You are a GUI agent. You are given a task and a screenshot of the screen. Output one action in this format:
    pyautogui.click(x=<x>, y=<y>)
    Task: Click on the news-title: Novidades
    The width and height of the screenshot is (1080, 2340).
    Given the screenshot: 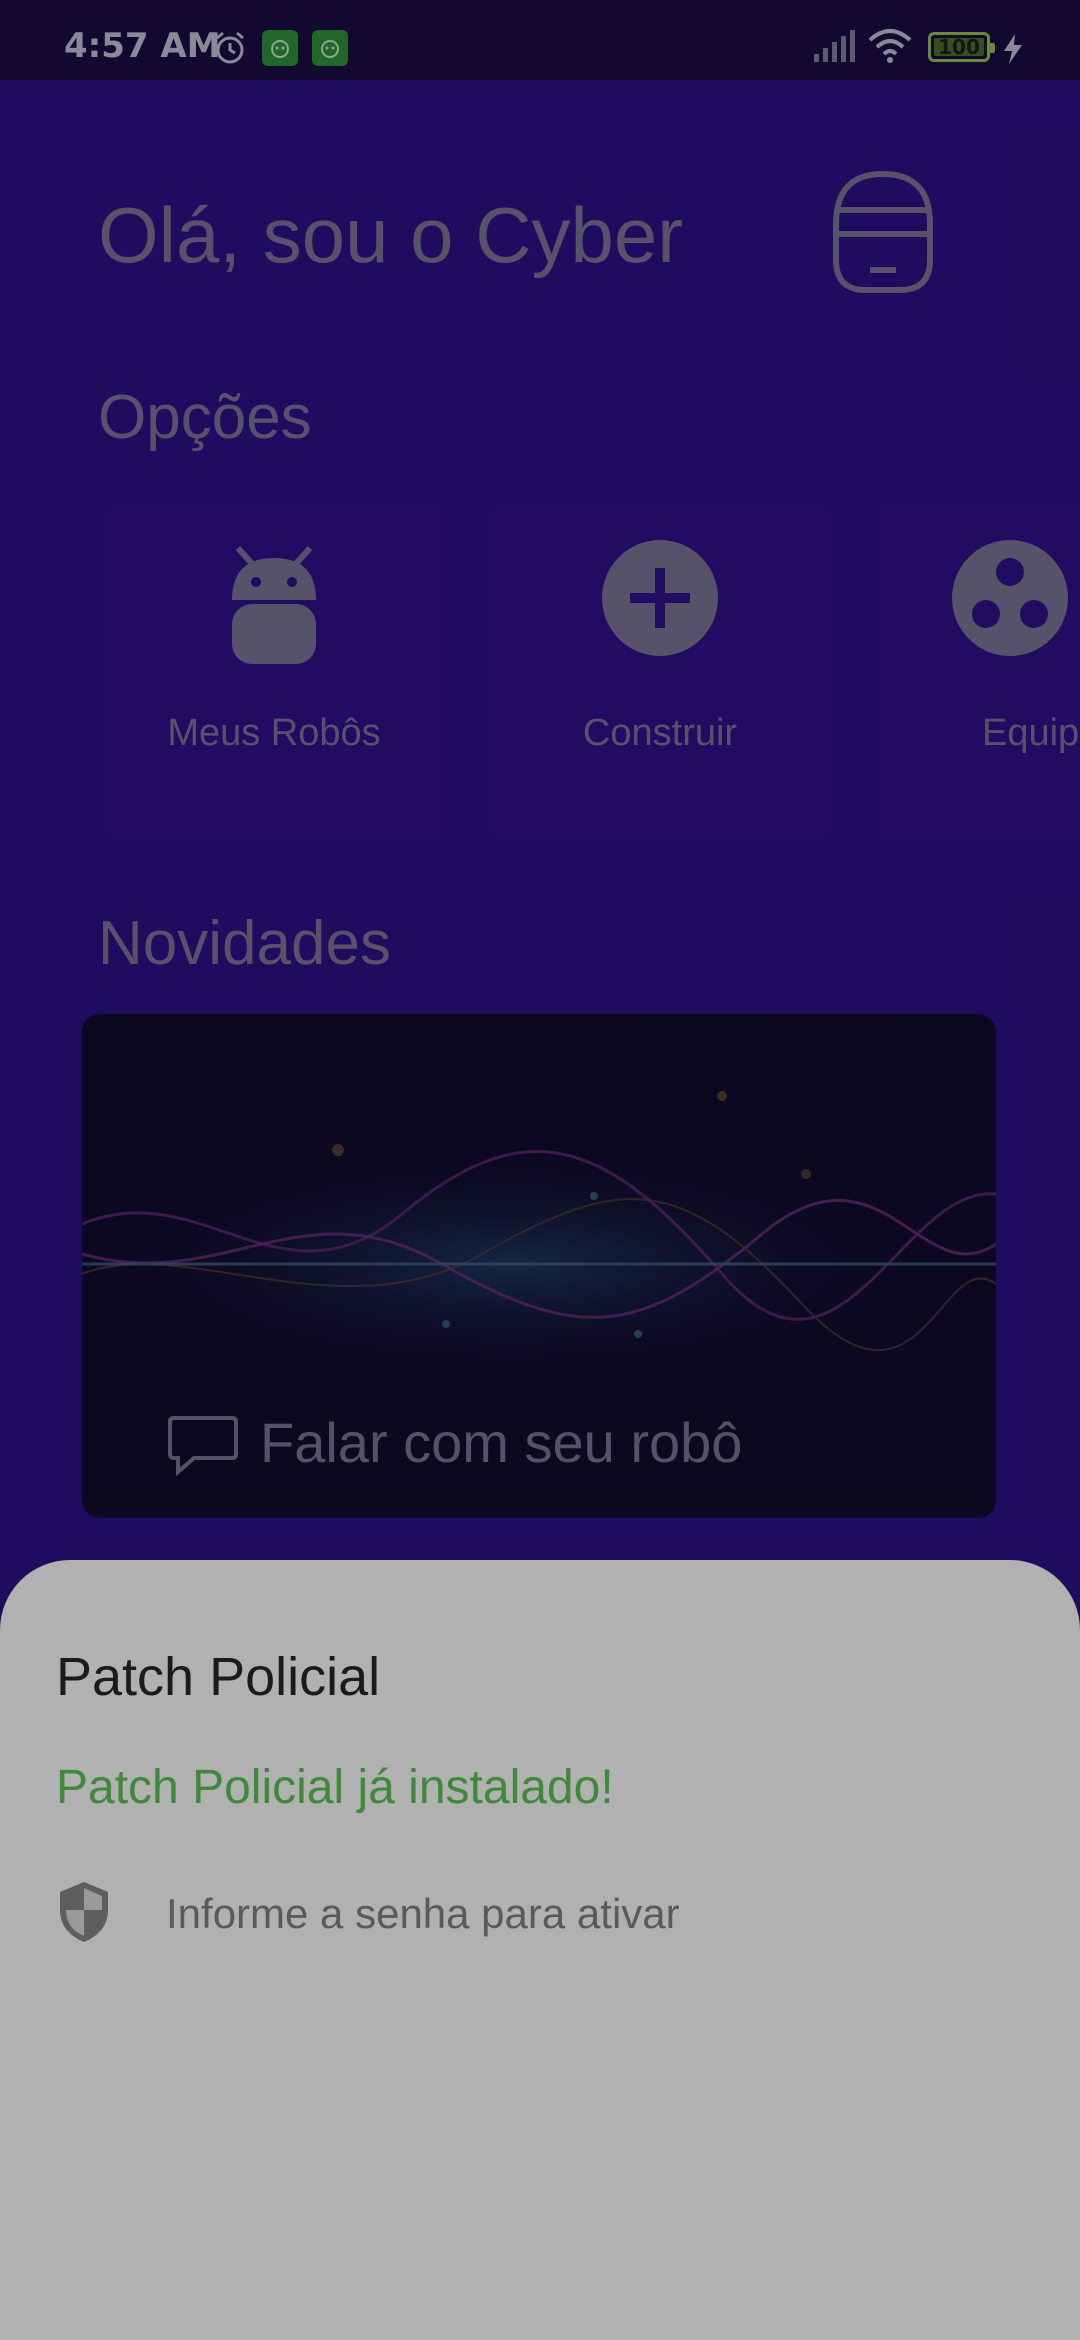 What is the action you would take?
    pyautogui.click(x=244, y=943)
    